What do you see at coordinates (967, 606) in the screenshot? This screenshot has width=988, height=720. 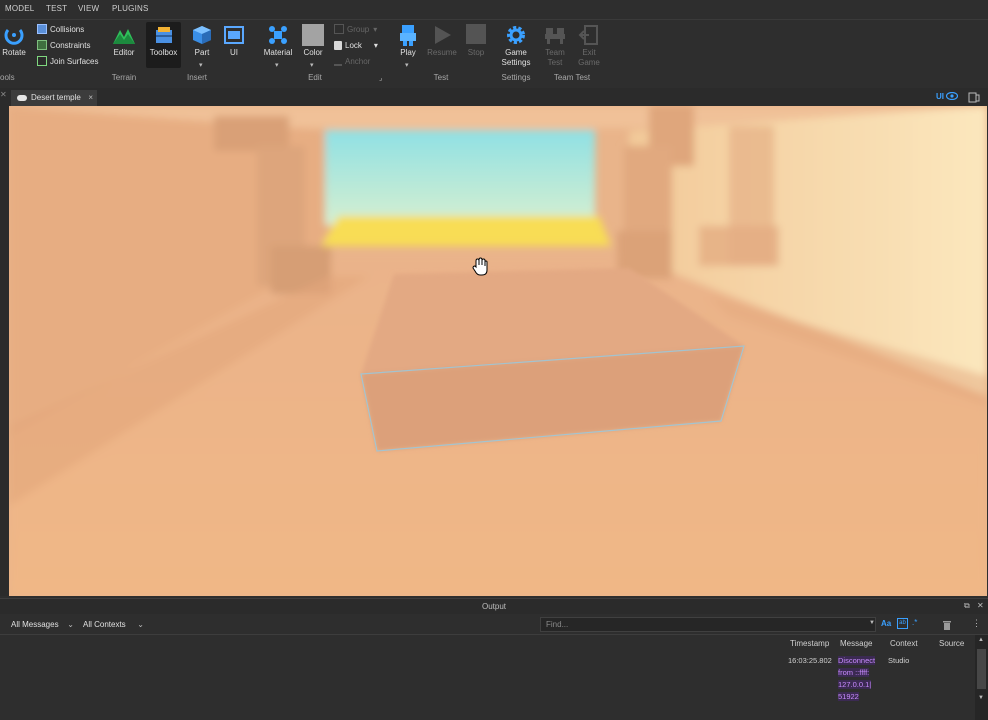 I see `undock-icon: ⧉` at bounding box center [967, 606].